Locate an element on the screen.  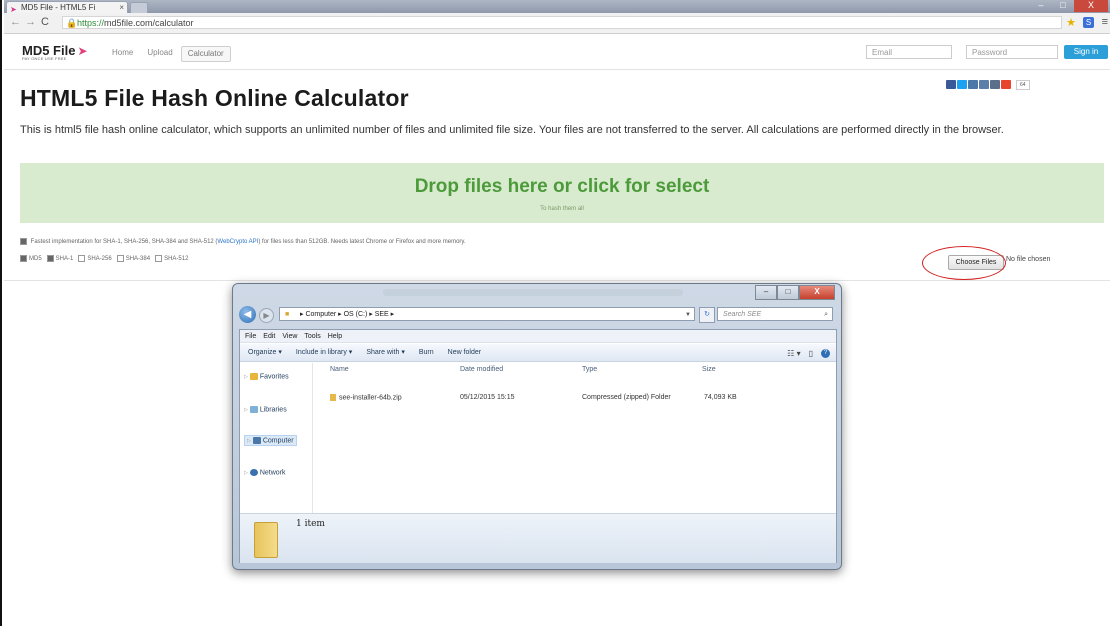
maximize-button: □ is located at coordinates (1063, 6).